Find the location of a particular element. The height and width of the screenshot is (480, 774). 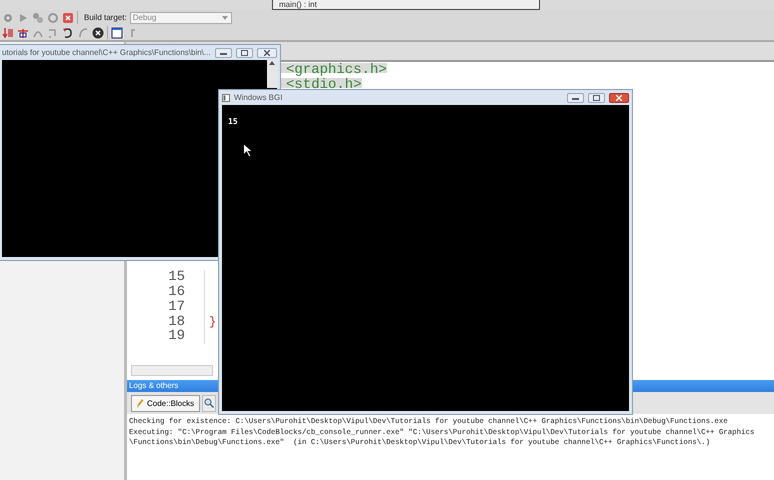

search-results-tab is located at coordinates (209, 403).